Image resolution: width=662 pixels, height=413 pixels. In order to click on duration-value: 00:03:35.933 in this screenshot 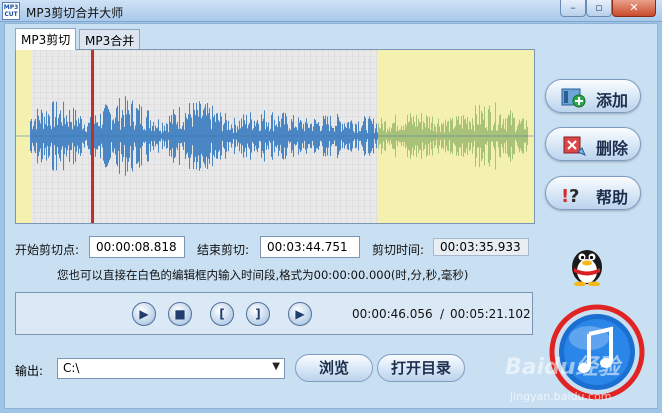, I will do `click(481, 247)`.